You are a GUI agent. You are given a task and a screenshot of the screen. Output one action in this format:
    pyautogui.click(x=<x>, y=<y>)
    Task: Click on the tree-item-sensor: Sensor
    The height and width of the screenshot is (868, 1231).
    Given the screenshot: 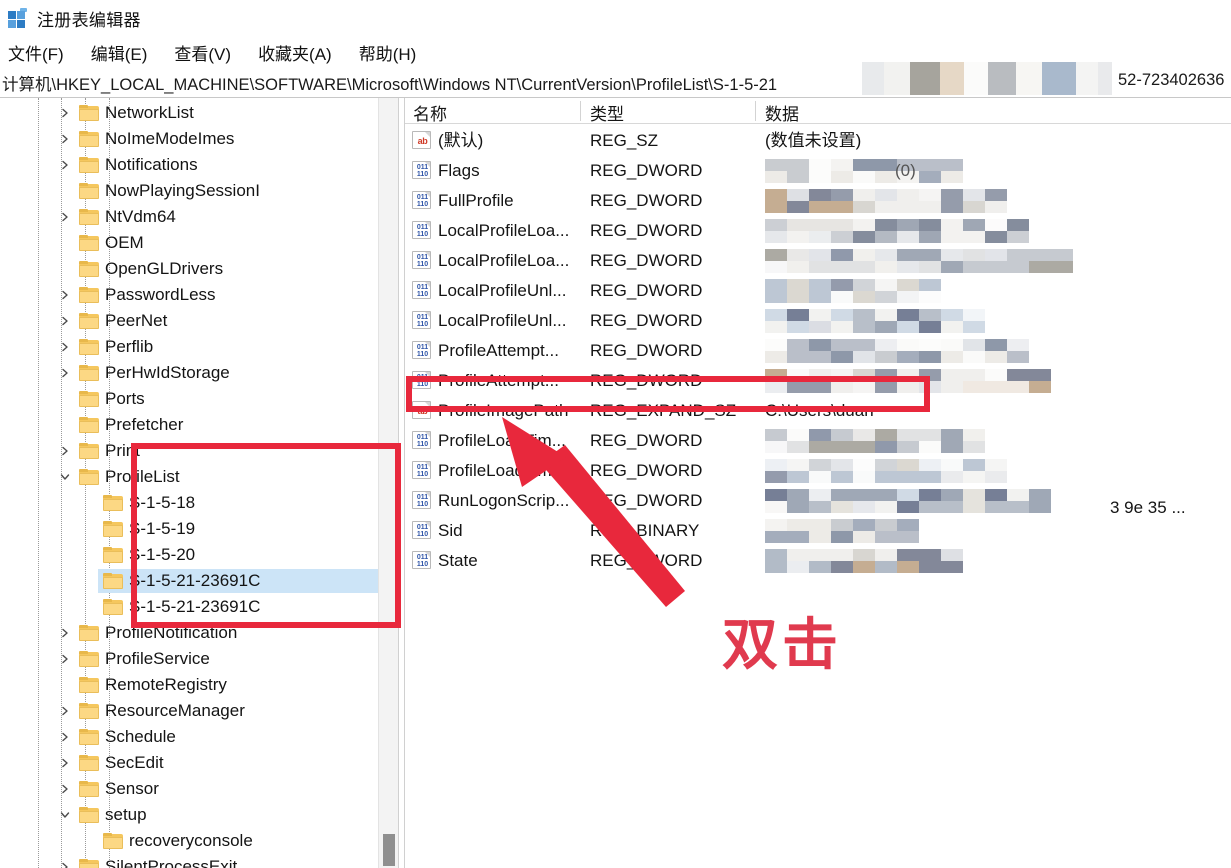 What is the action you would take?
    pyautogui.click(x=189, y=789)
    